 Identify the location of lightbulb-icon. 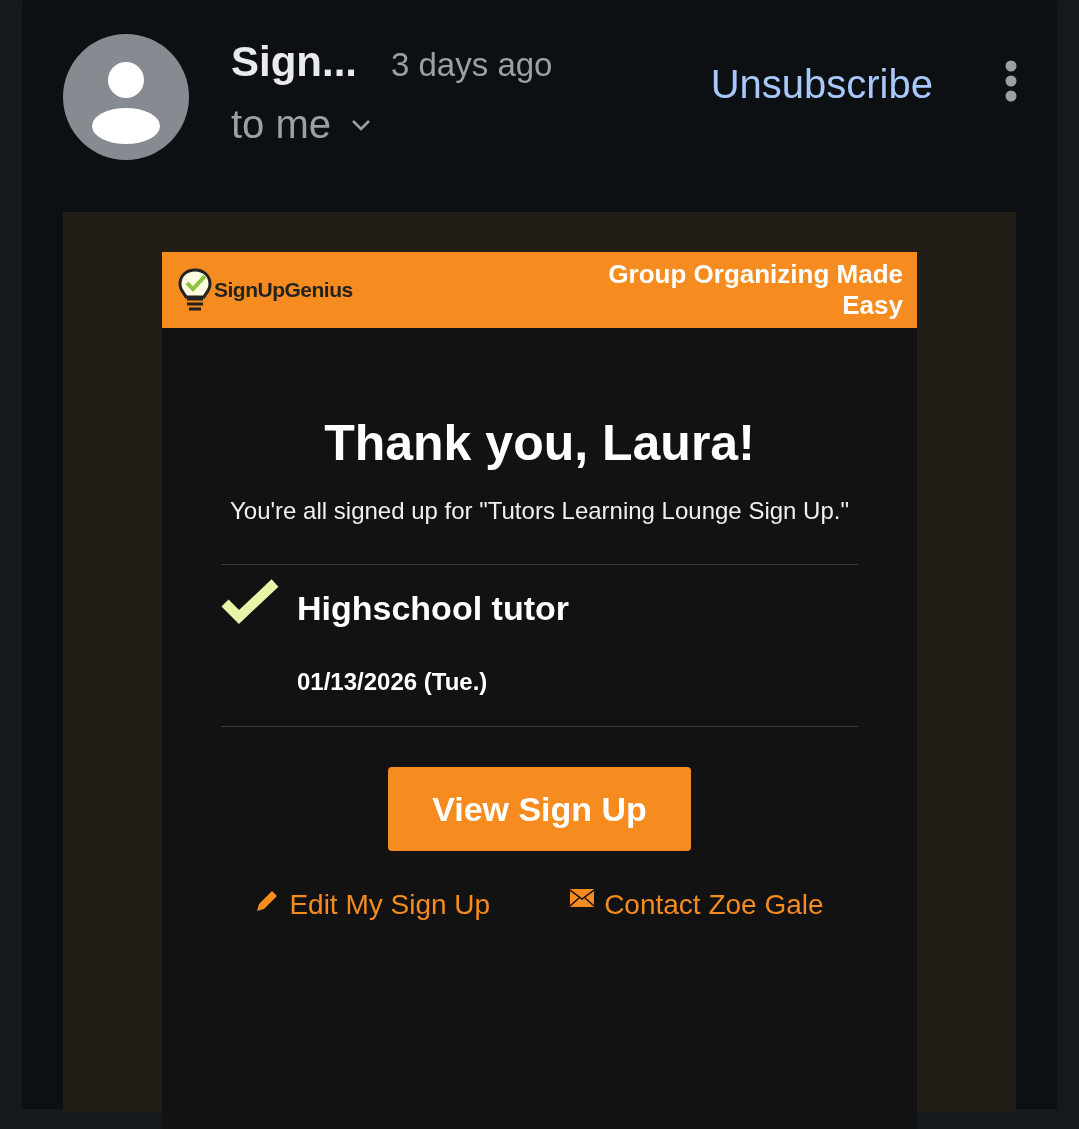
(195, 290).